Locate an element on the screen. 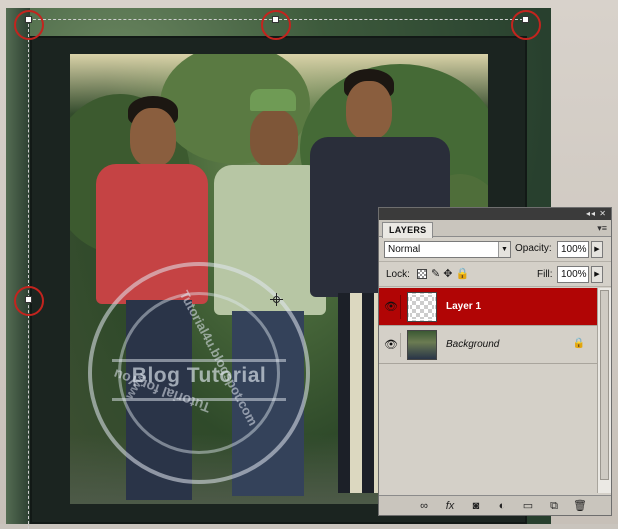 This screenshot has width=618, height=529. layer-name: Layer 1 is located at coordinates (463, 306).